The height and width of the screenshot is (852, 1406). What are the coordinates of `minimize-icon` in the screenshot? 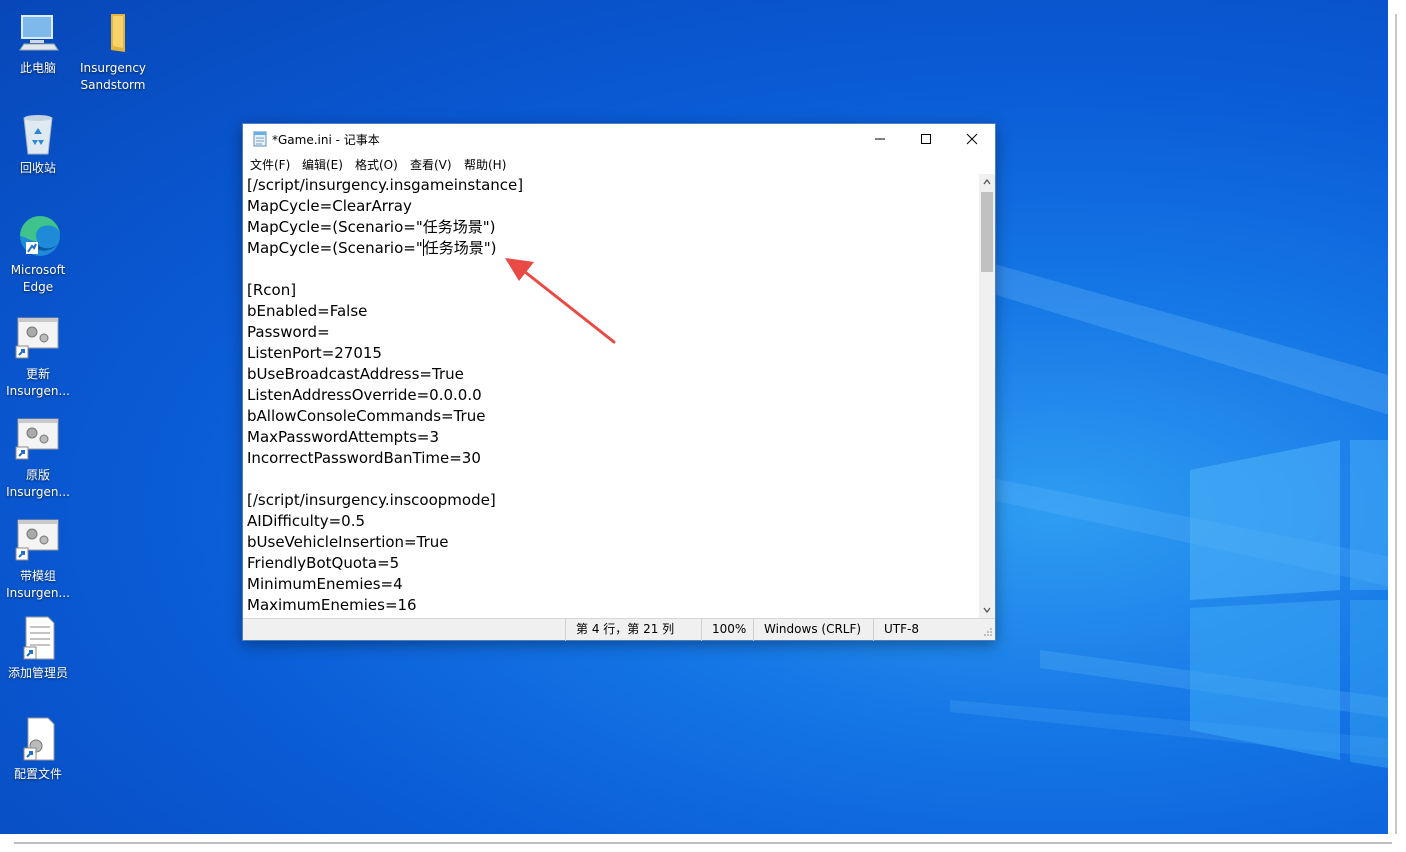 It's located at (880, 139).